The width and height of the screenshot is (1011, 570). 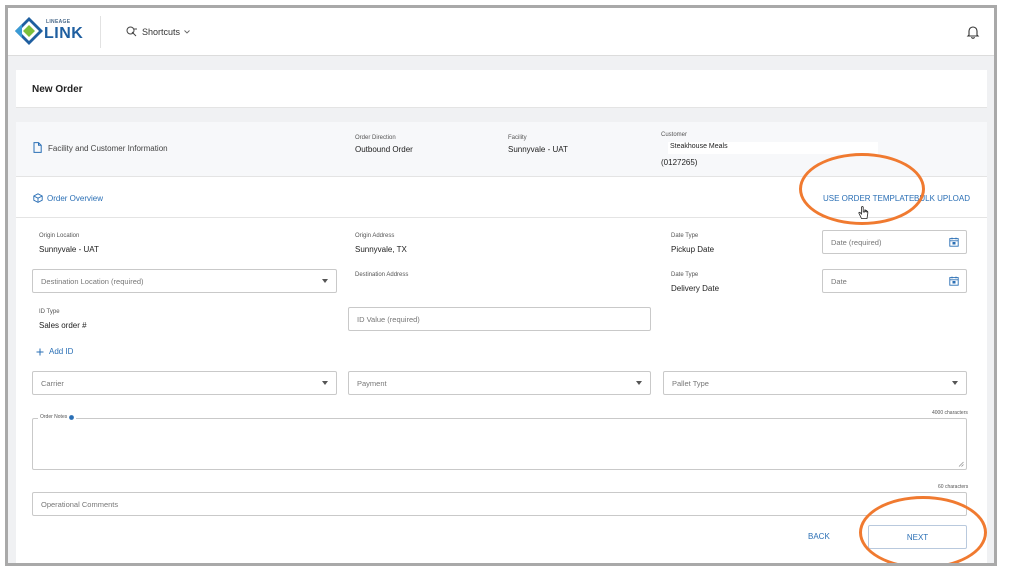 I want to click on order-notes-textarea, so click(x=499, y=444).